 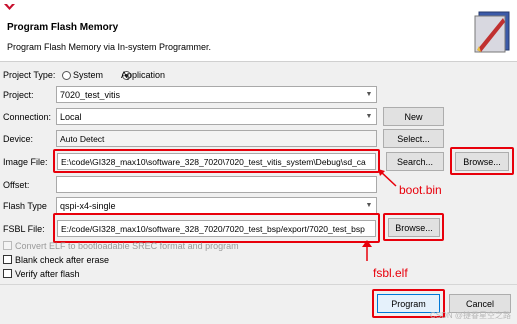 I want to click on fsbl-file-highlight, so click(x=216, y=228).